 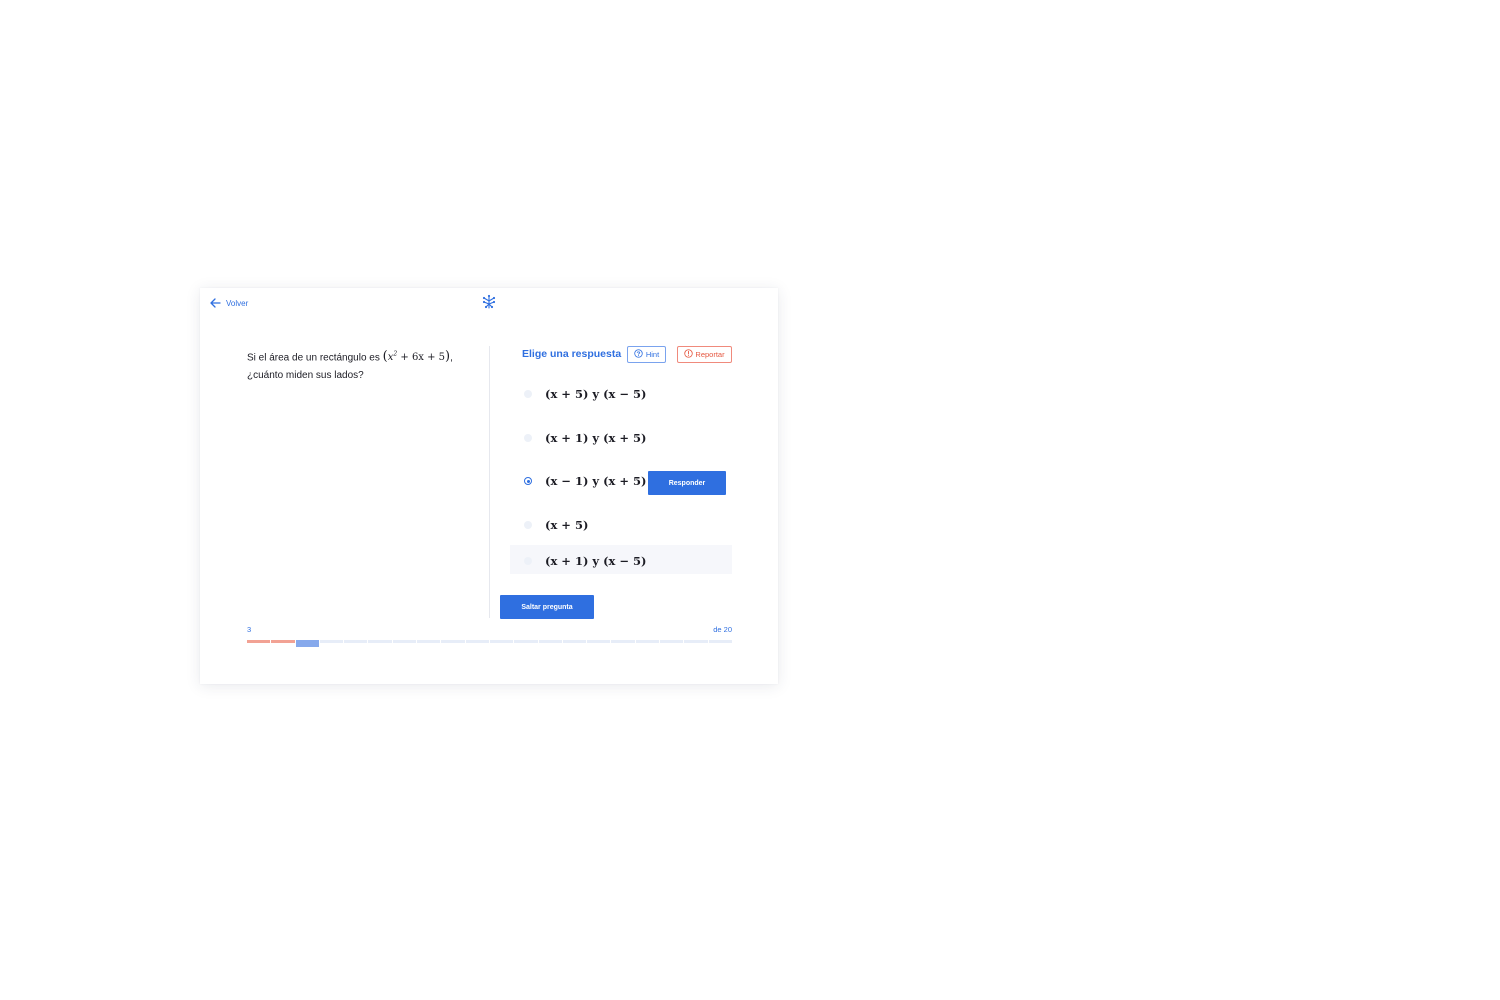 What do you see at coordinates (249, 629) in the screenshot?
I see `progress-current: 3` at bounding box center [249, 629].